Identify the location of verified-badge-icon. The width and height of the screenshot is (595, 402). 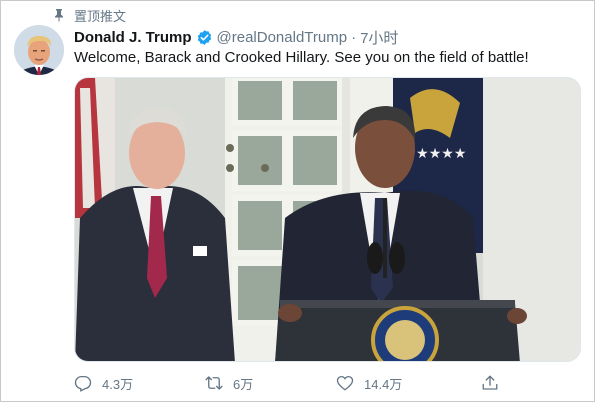
(204, 37).